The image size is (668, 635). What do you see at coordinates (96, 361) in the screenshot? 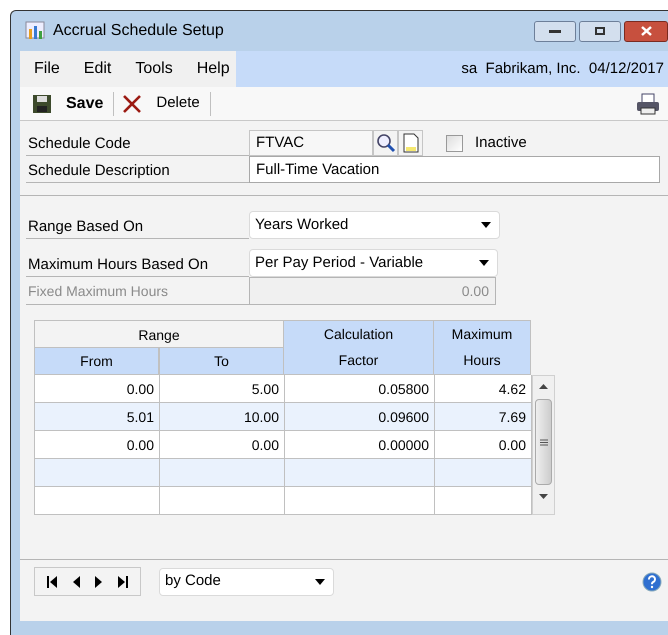
I see `column-header: From` at bounding box center [96, 361].